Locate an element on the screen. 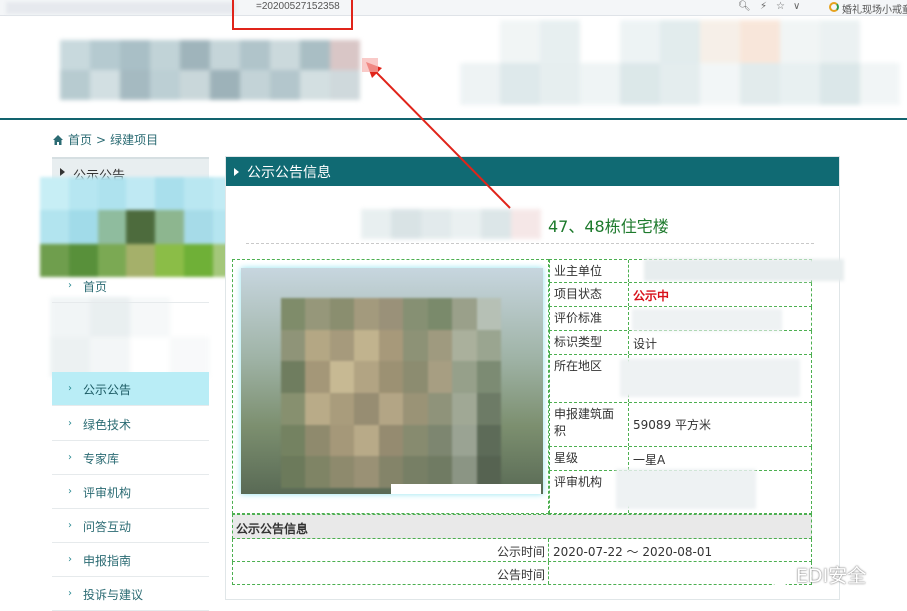 This screenshot has height=611, width=907. notice-row-announce-time: 公告时间 is located at coordinates (522, 573).